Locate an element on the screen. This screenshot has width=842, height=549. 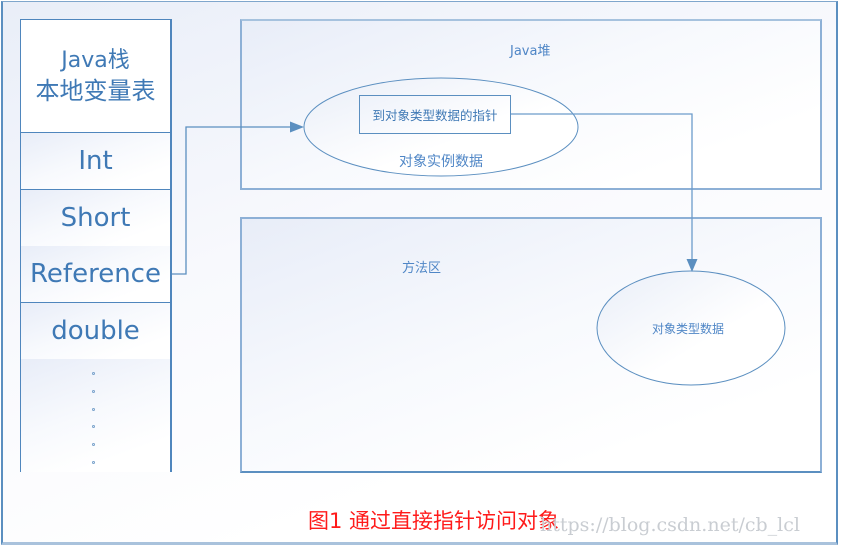
object-type-label: 对象类型数据 is located at coordinates (688, 329).